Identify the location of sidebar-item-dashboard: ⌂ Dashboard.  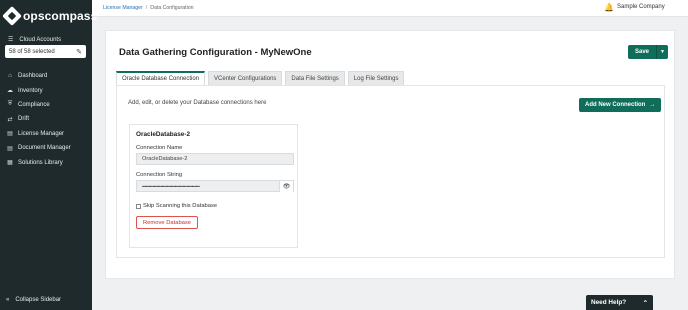
(46, 76).